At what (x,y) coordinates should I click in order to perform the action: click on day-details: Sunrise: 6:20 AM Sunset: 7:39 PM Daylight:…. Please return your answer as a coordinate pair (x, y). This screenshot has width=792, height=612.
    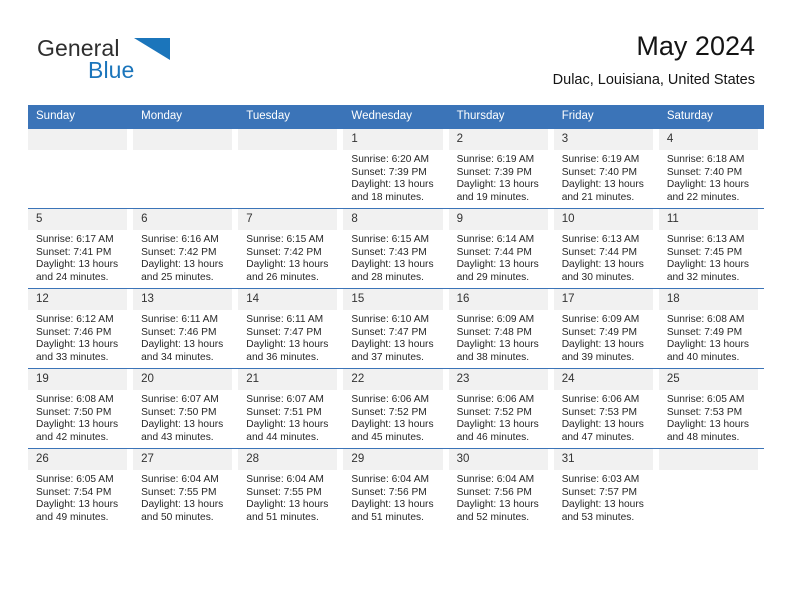
    Looking at the image, I should click on (393, 177).